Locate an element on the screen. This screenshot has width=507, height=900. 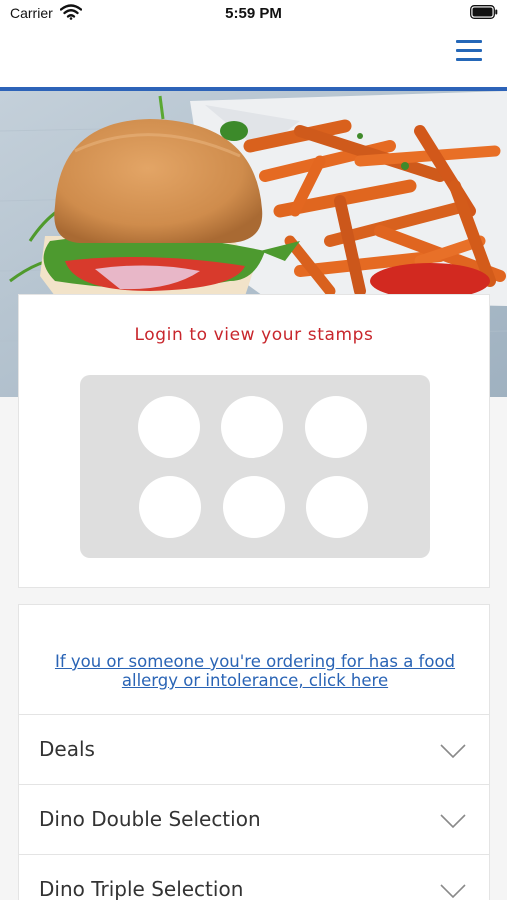
hamburger-icon is located at coordinates (469, 51).